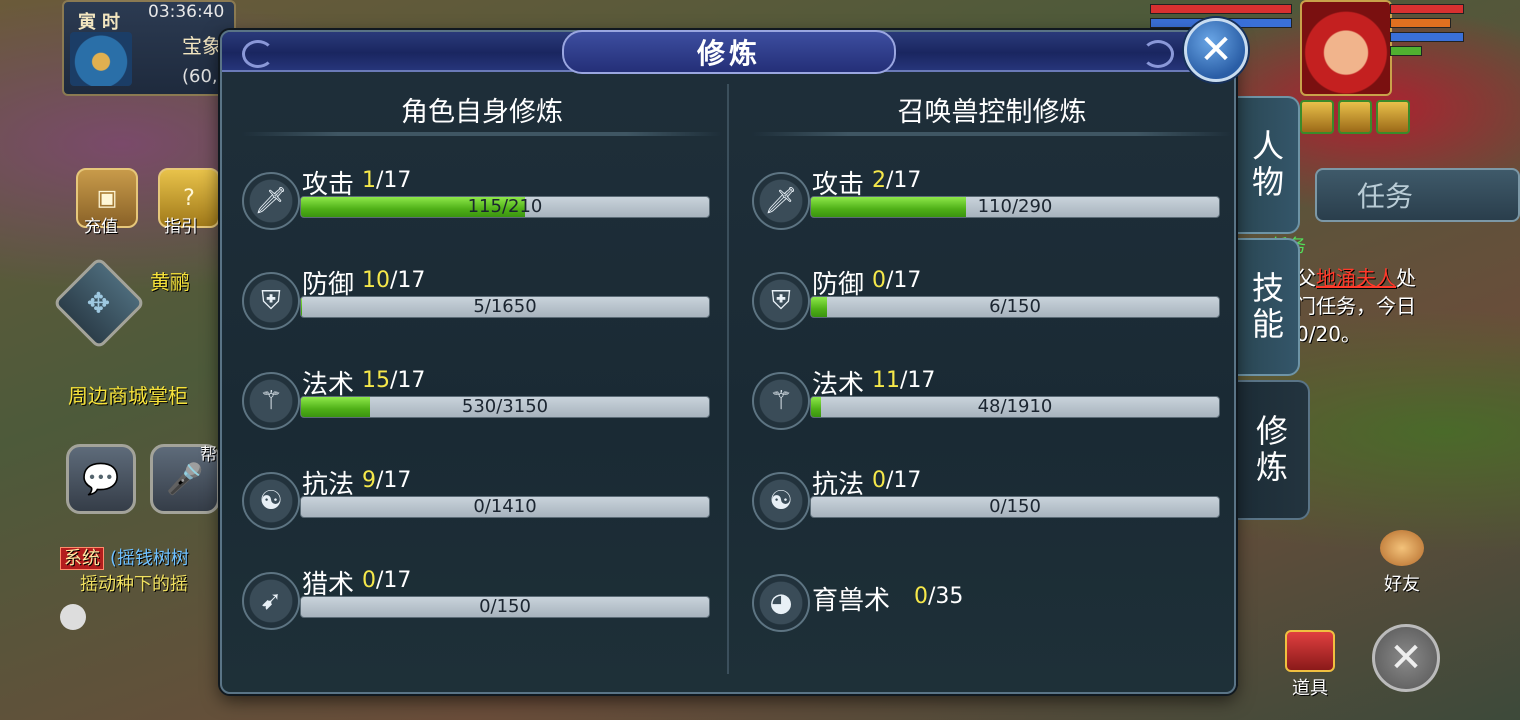  Describe the element at coordinates (107, 198) in the screenshot. I see `treasure-chest-icon: ▣` at that location.